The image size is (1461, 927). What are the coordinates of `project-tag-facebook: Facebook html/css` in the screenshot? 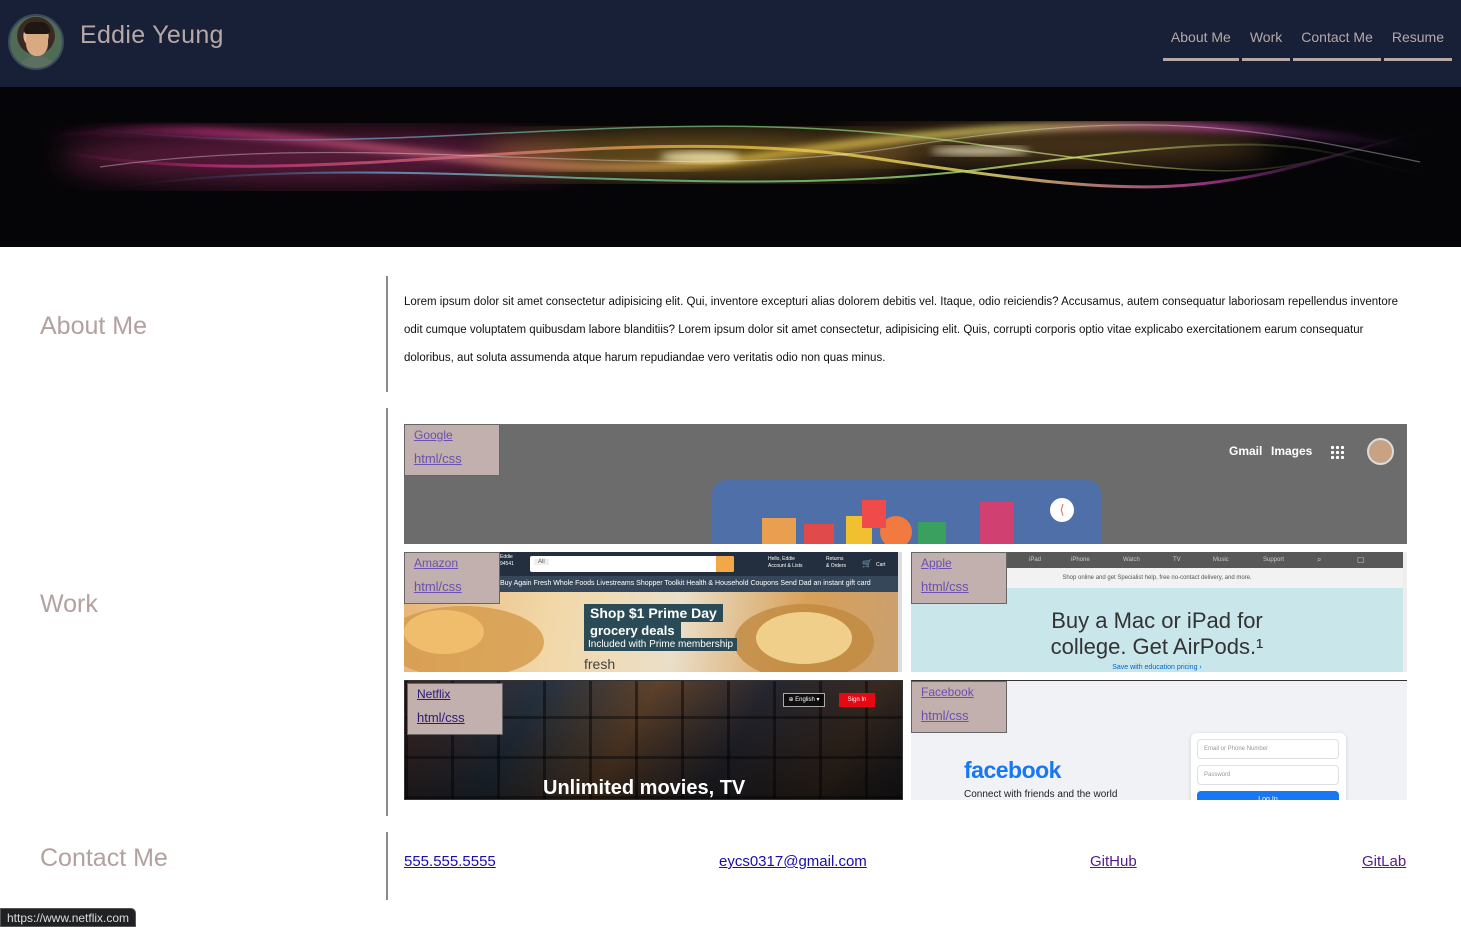 It's located at (959, 707).